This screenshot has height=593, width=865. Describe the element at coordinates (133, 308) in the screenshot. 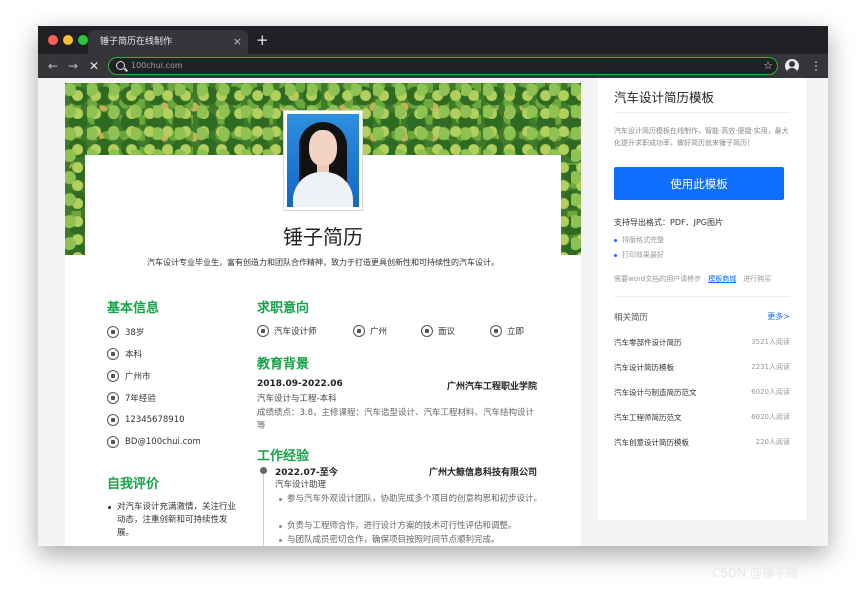

I see `basic-info-title: 基本信息` at that location.